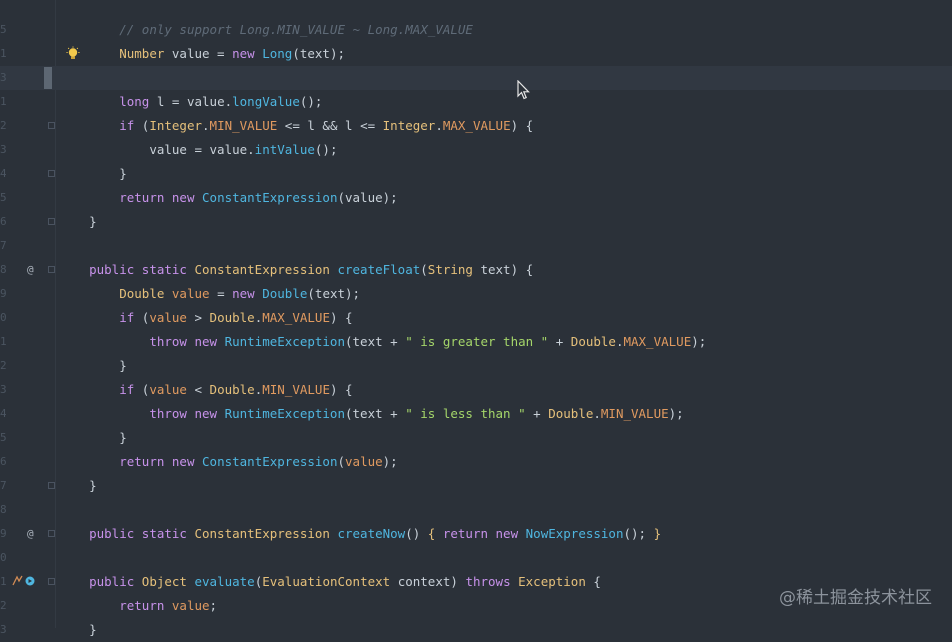 The width and height of the screenshot is (952, 642). Describe the element at coordinates (476, 438) in the screenshot. I see `code-line: 5 }` at that location.